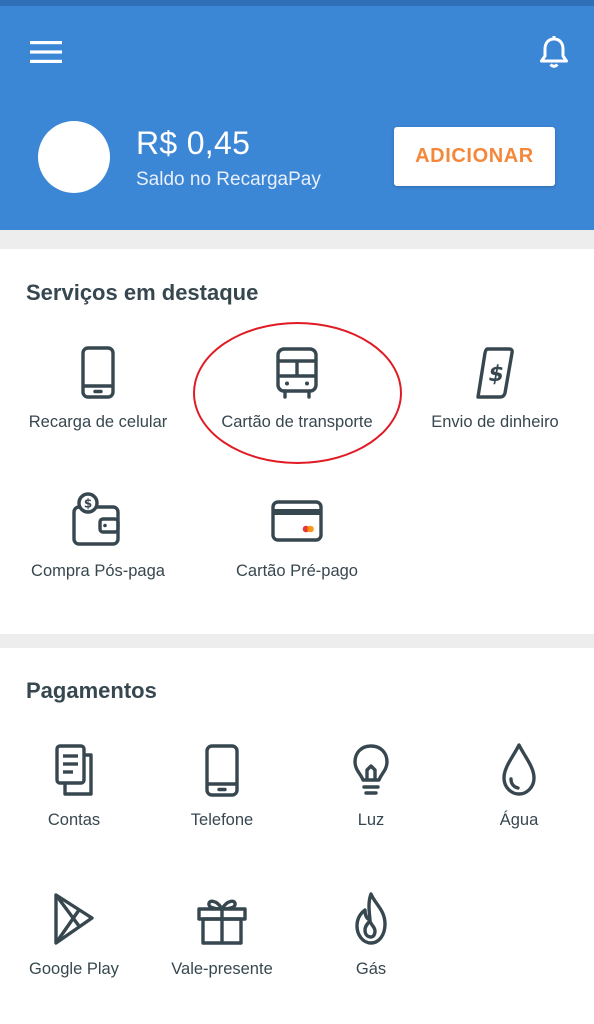  I want to click on bus-icon, so click(297, 373).